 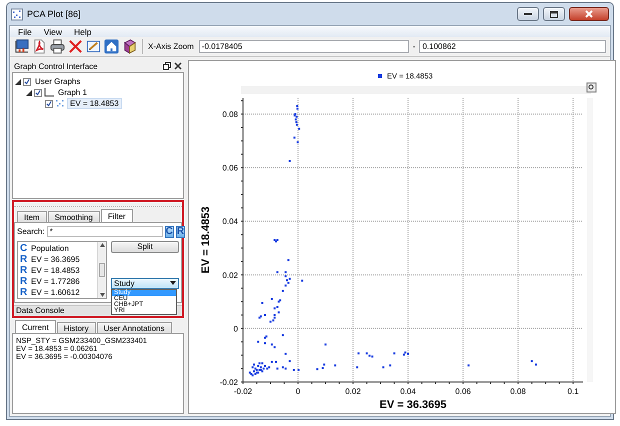 What do you see at coordinates (230, 115) in the screenshot?
I see `y-tick-label: 0.08` at bounding box center [230, 115].